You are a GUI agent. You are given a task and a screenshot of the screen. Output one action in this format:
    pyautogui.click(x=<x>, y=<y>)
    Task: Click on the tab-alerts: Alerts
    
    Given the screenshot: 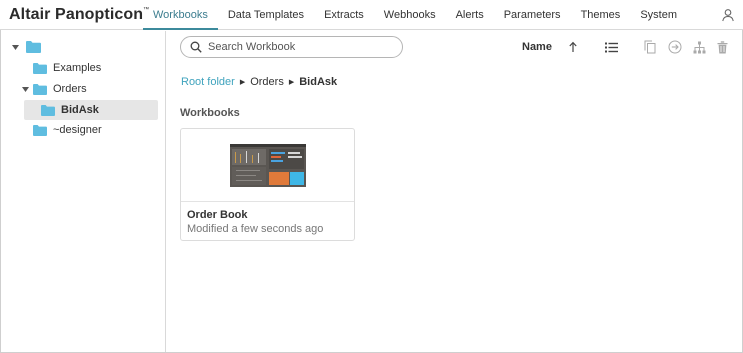 What is the action you would take?
    pyautogui.click(x=470, y=15)
    